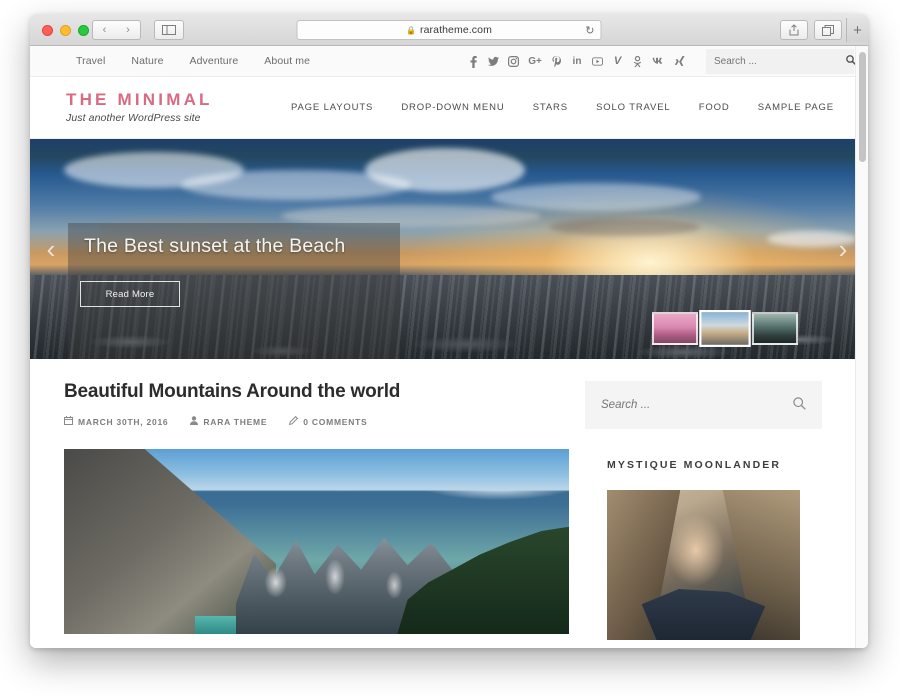  Describe the element at coordinates (862, 107) in the screenshot. I see `page-scrollbar-thumb` at that location.